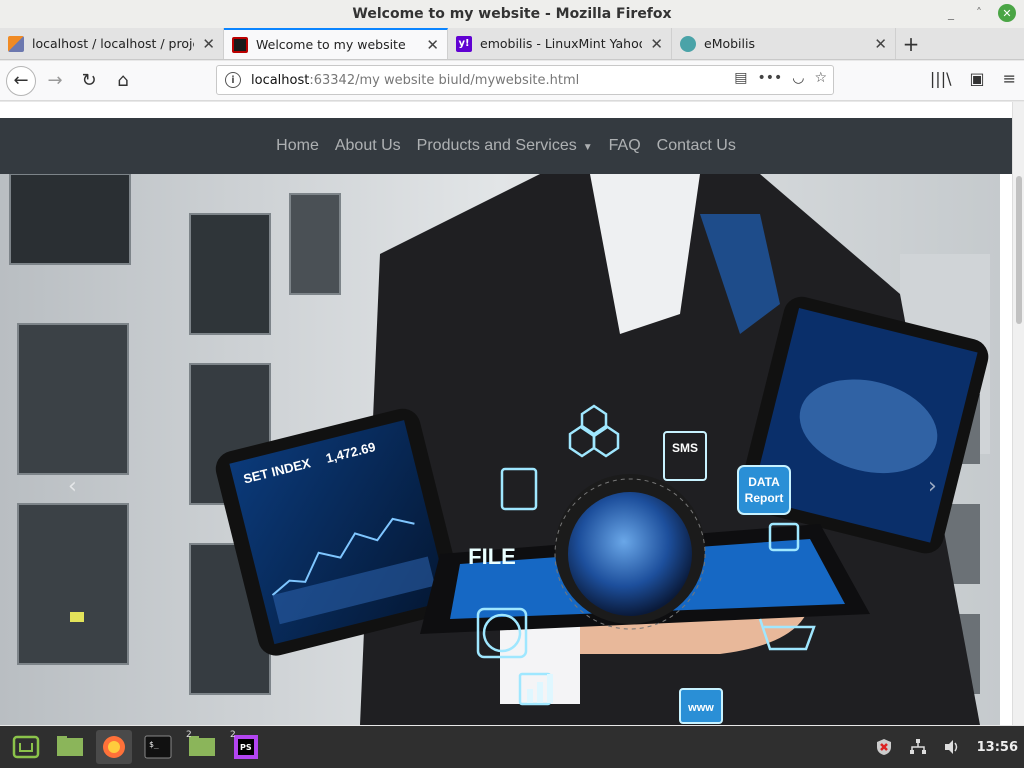  I want to click on reload-button: ↻, so click(89, 81).